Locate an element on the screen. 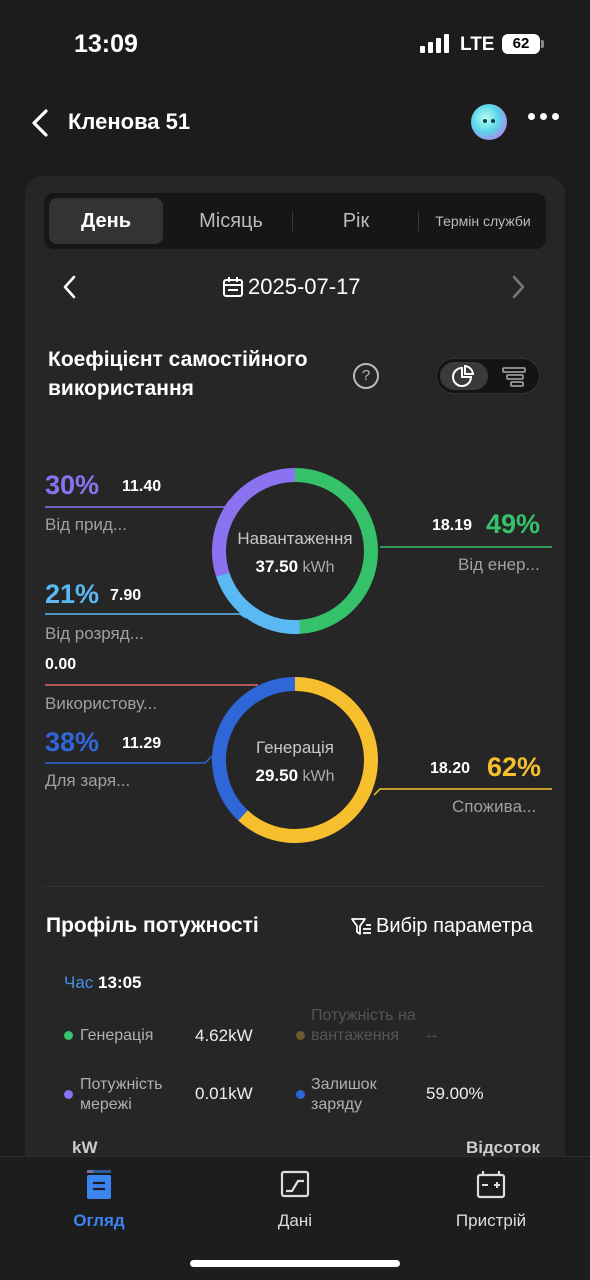  consumption-pct: 62% is located at coordinates (514, 767).